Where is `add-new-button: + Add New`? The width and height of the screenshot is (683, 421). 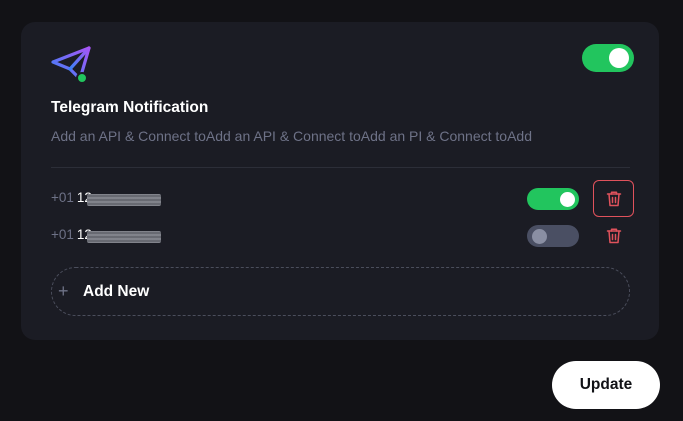 add-new-button: + Add New is located at coordinates (340, 291).